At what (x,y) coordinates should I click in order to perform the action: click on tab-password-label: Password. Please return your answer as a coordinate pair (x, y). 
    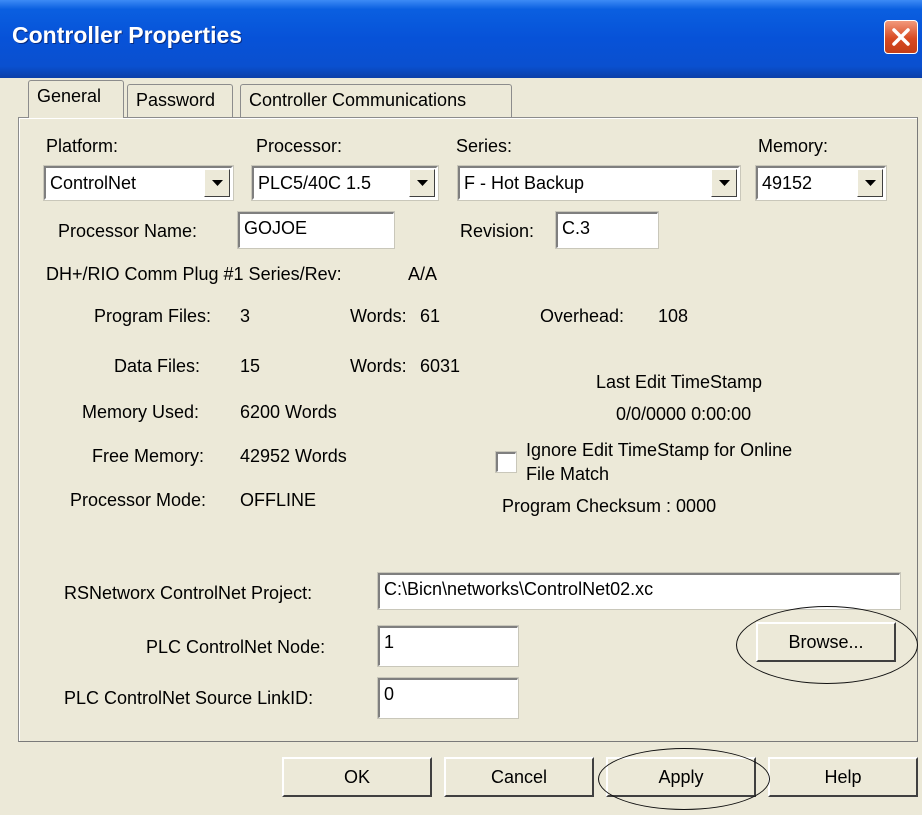
    Looking at the image, I should click on (176, 100).